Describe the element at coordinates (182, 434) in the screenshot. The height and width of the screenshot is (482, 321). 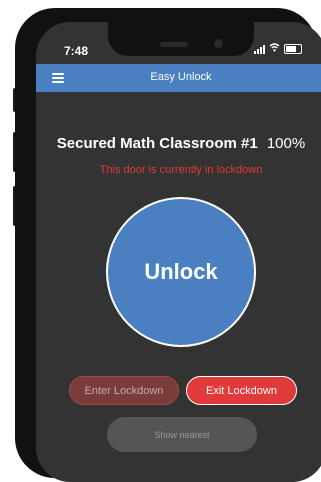
I see `show-nearest-button: Show nearest` at that location.